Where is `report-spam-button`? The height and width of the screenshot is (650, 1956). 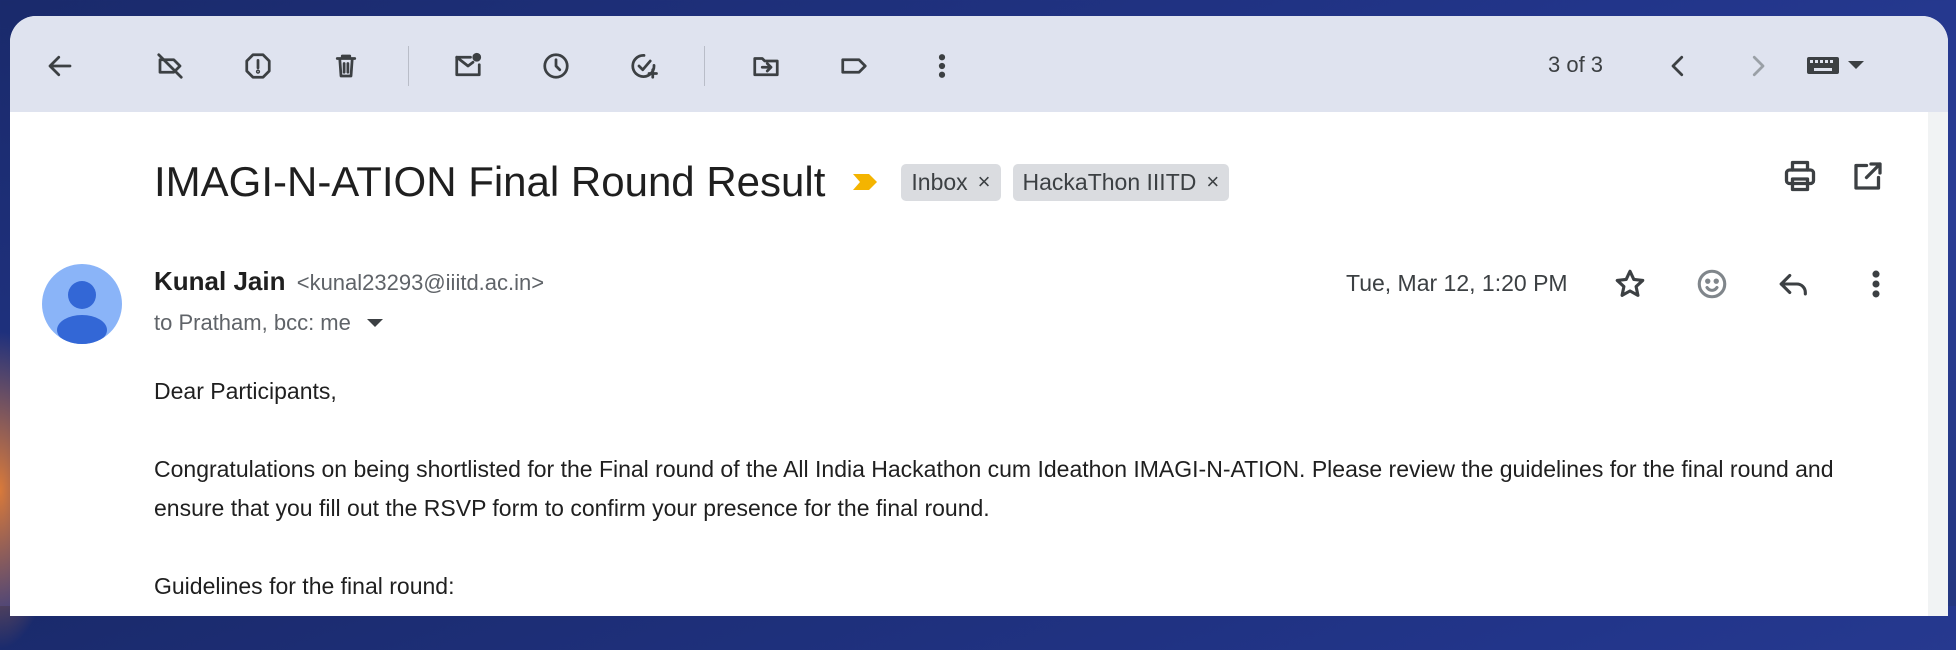 report-spam-button is located at coordinates (258, 66).